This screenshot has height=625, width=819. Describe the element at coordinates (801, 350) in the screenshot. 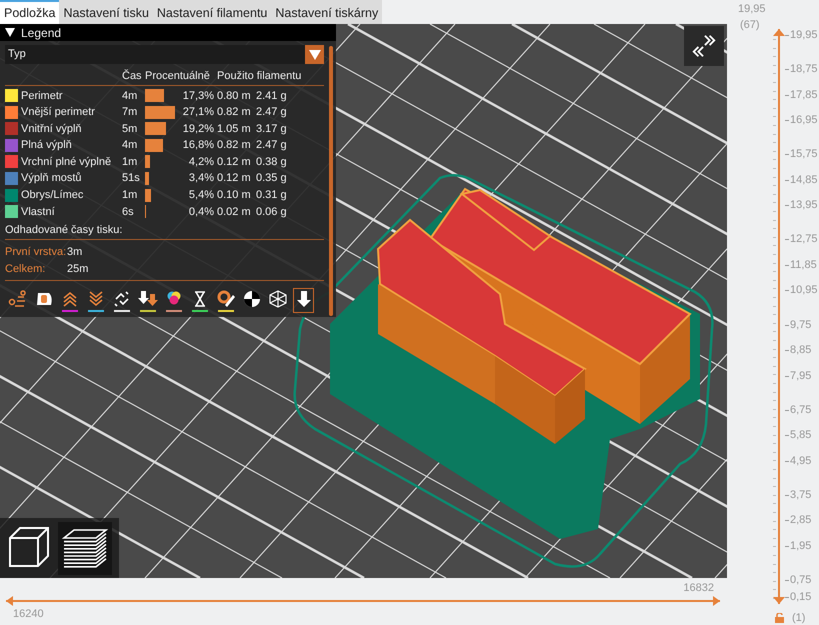

I see `tick-label: 8,85` at that location.